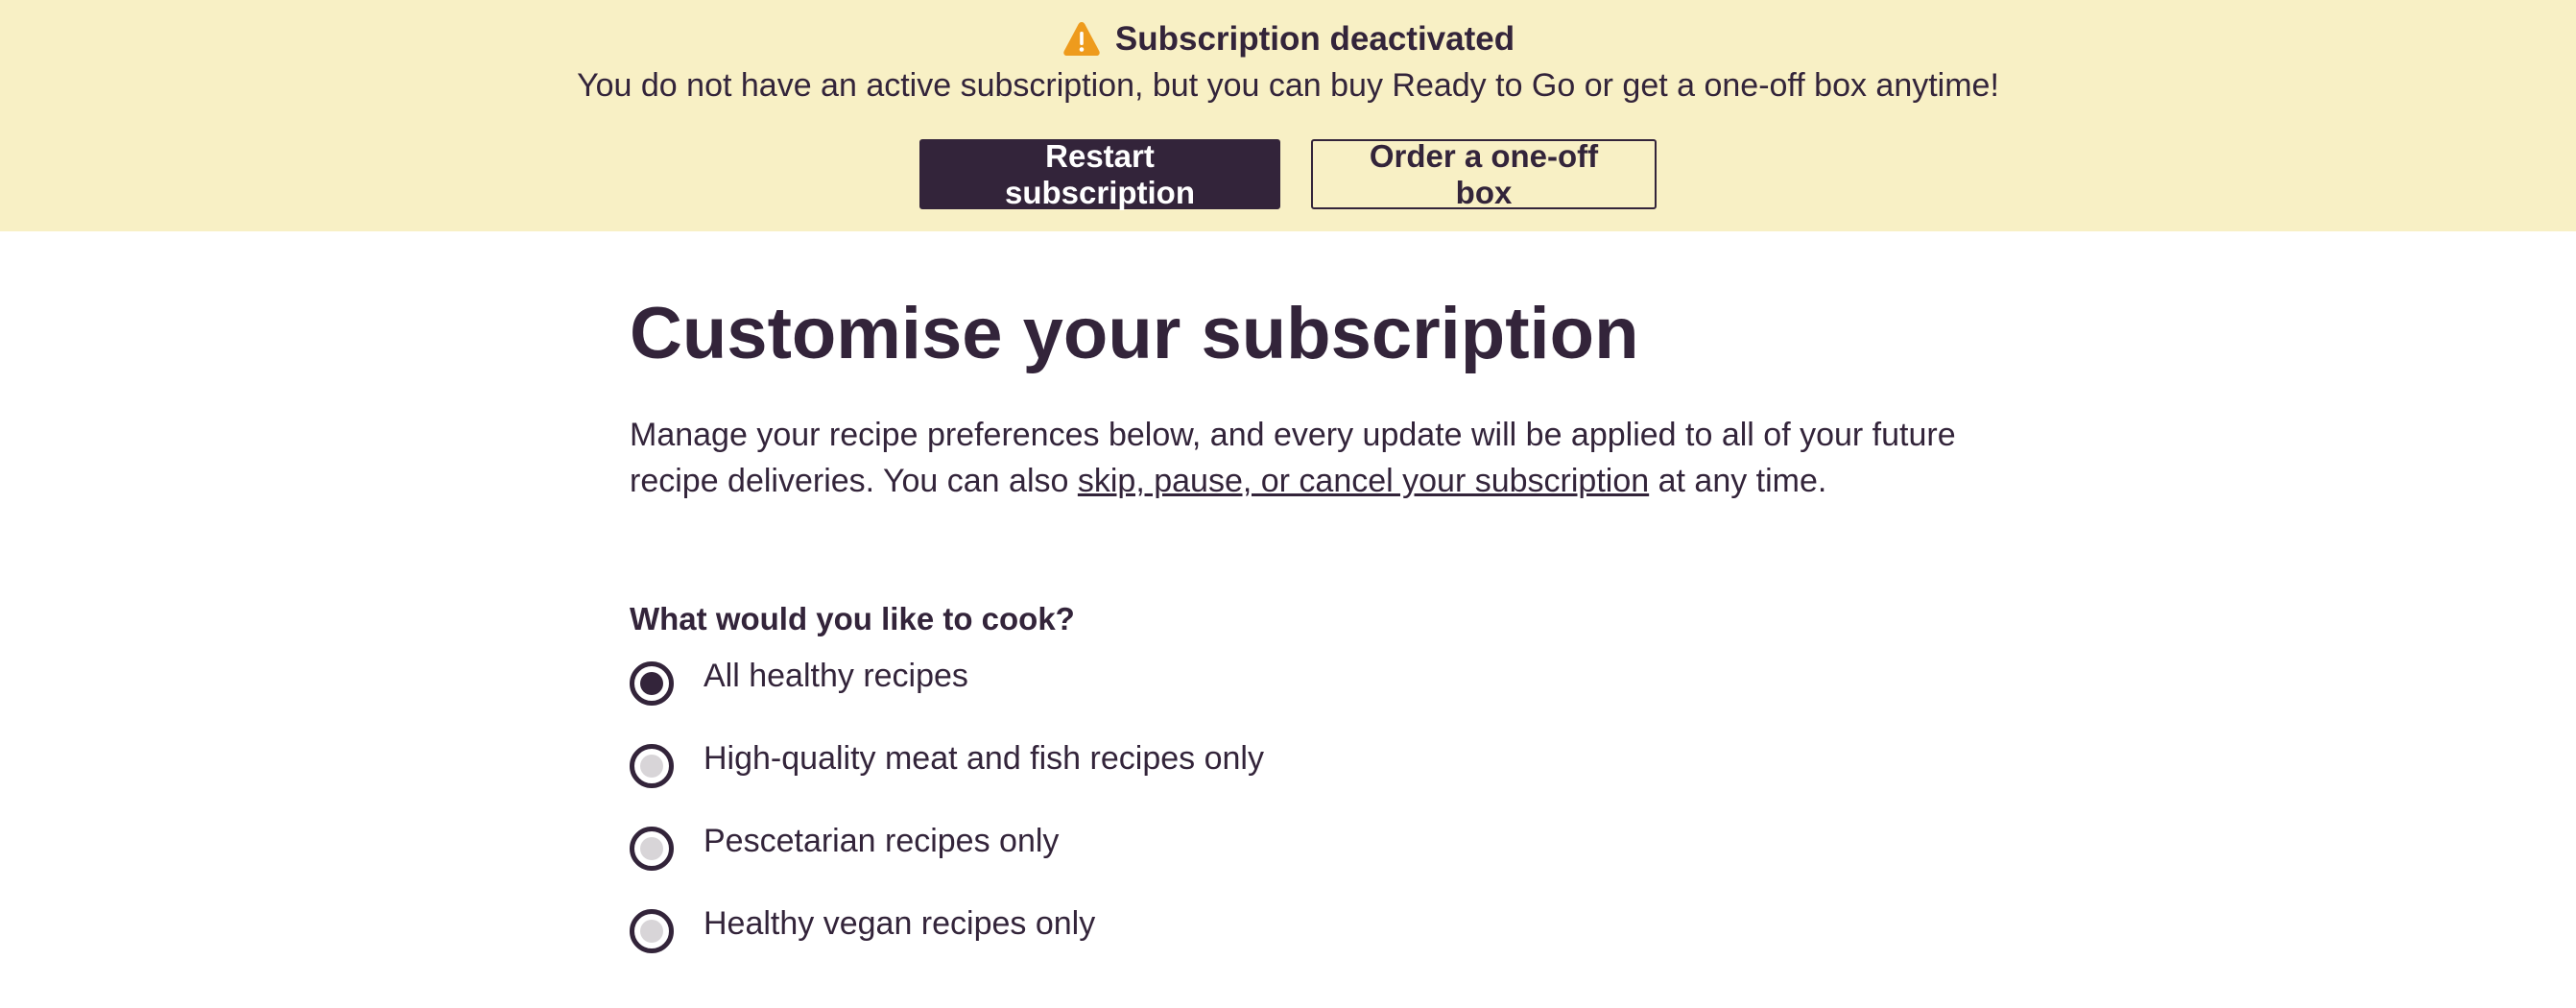 This screenshot has width=2576, height=1008. I want to click on option-label: High-quality meat and fish recipes only, so click(984, 758).